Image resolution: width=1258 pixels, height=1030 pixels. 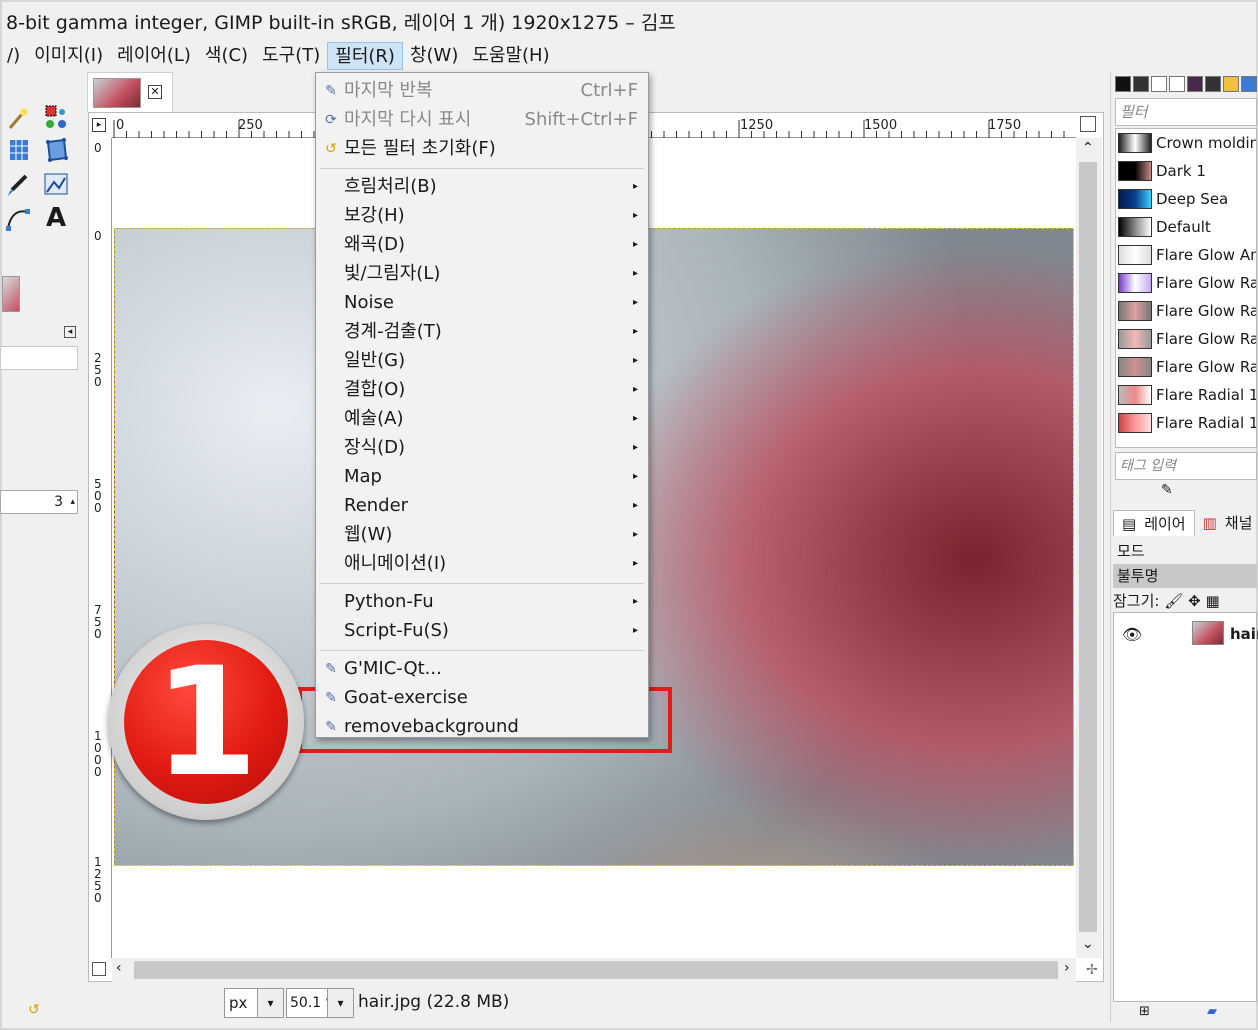 I want to click on gradient-item: Flare Radial 102, so click(x=1186, y=423).